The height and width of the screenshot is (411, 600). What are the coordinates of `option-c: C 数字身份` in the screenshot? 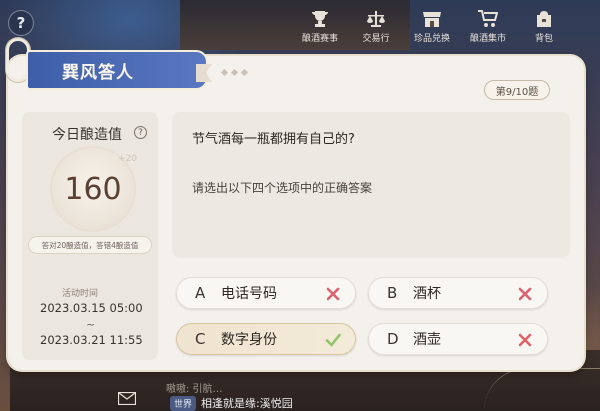 It's located at (266, 339).